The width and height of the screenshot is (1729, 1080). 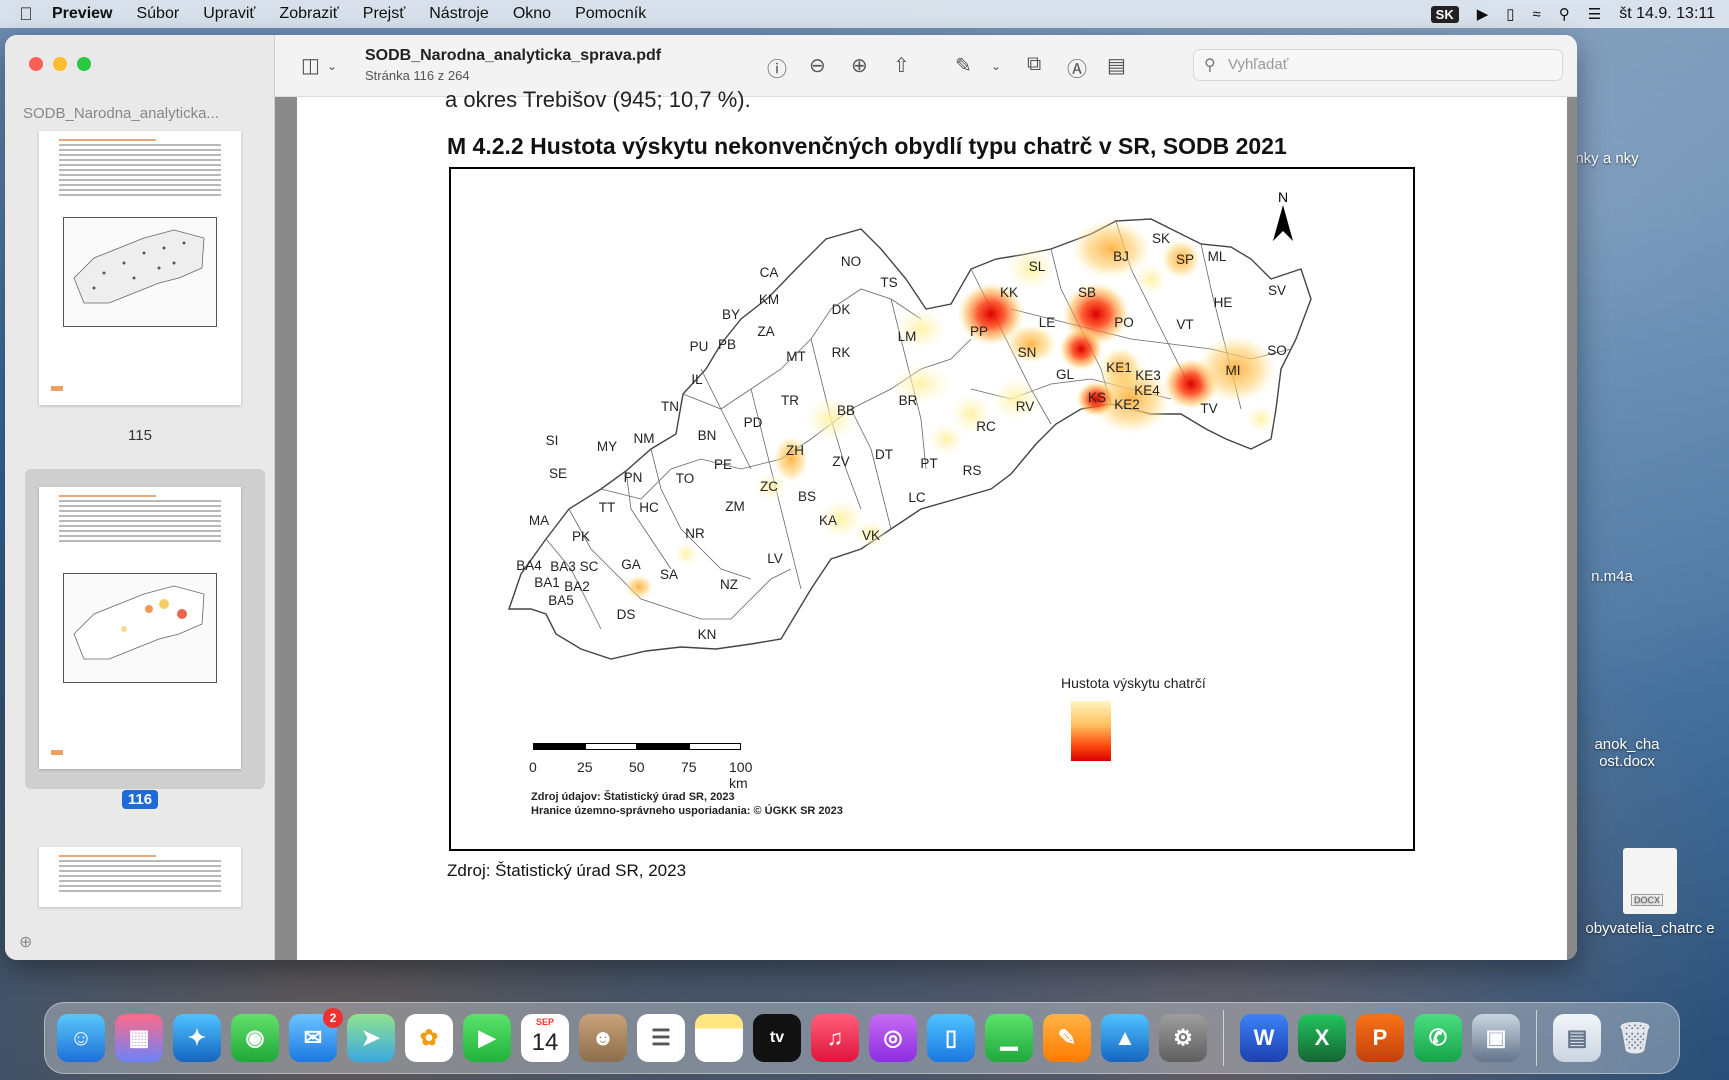 What do you see at coordinates (1438, 1038) in the screenshot?
I see `whatsapp-icon: ✆` at bounding box center [1438, 1038].